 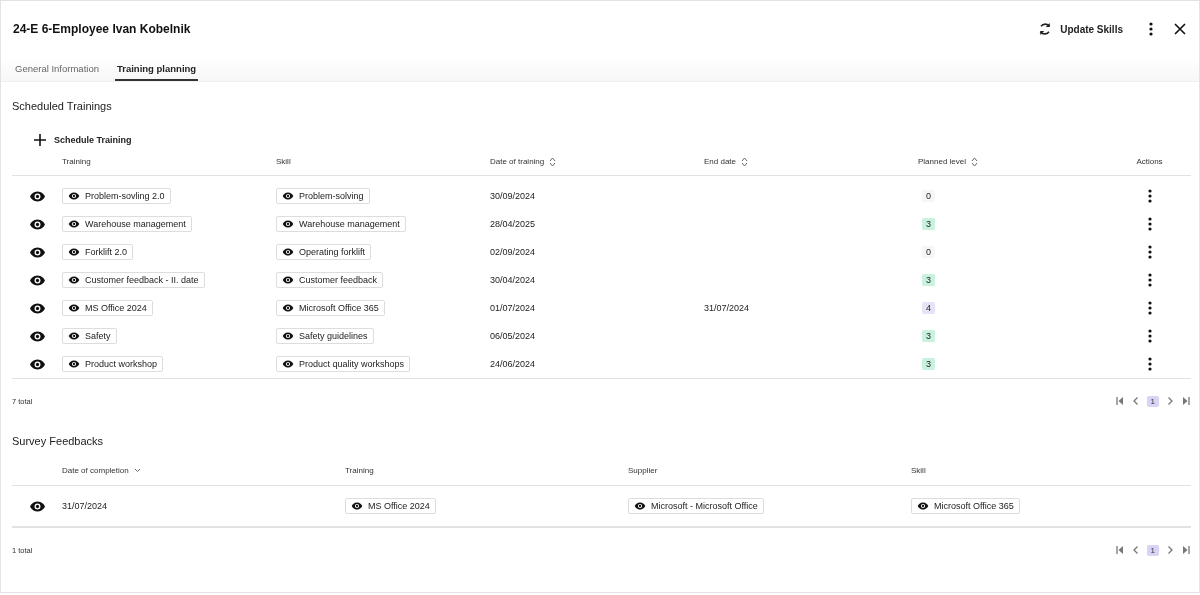 What do you see at coordinates (83, 140) in the screenshot?
I see `schedule-training-button: Schedule Training` at bounding box center [83, 140].